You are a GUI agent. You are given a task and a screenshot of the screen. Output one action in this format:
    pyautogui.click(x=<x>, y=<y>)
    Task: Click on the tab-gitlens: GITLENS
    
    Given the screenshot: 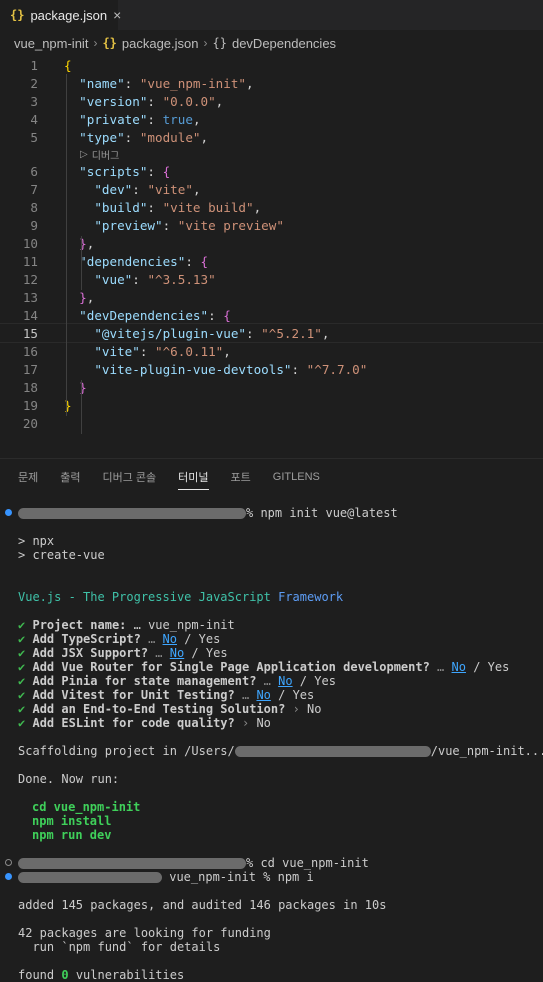 What is the action you would take?
    pyautogui.click(x=296, y=477)
    